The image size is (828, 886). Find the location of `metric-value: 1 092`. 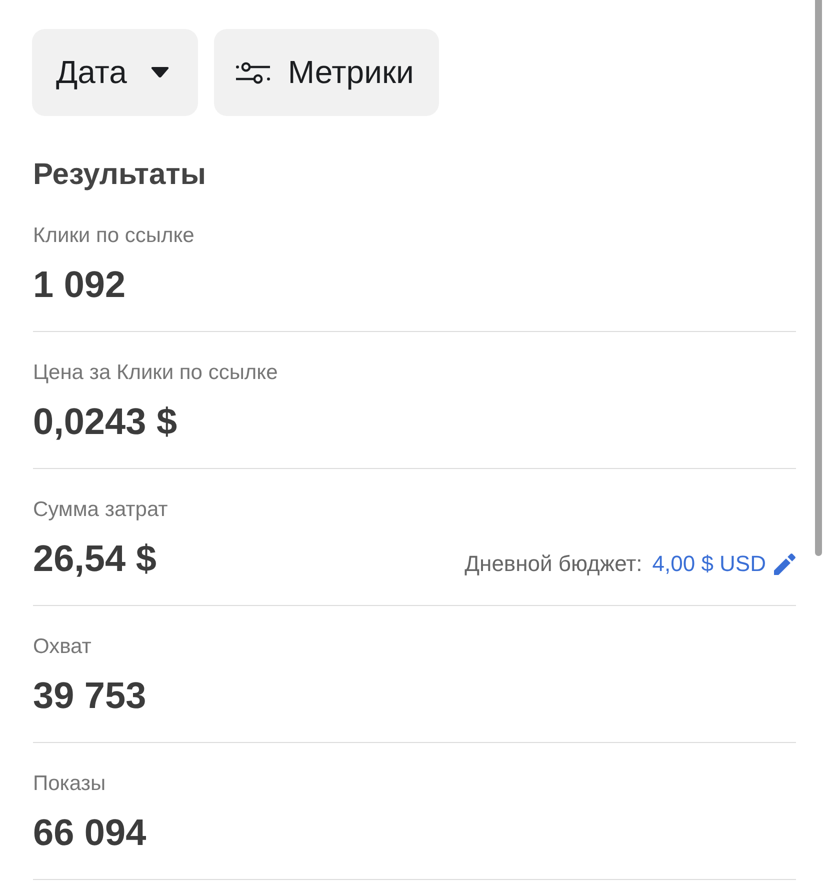

metric-value: 1 092 is located at coordinates (79, 285).